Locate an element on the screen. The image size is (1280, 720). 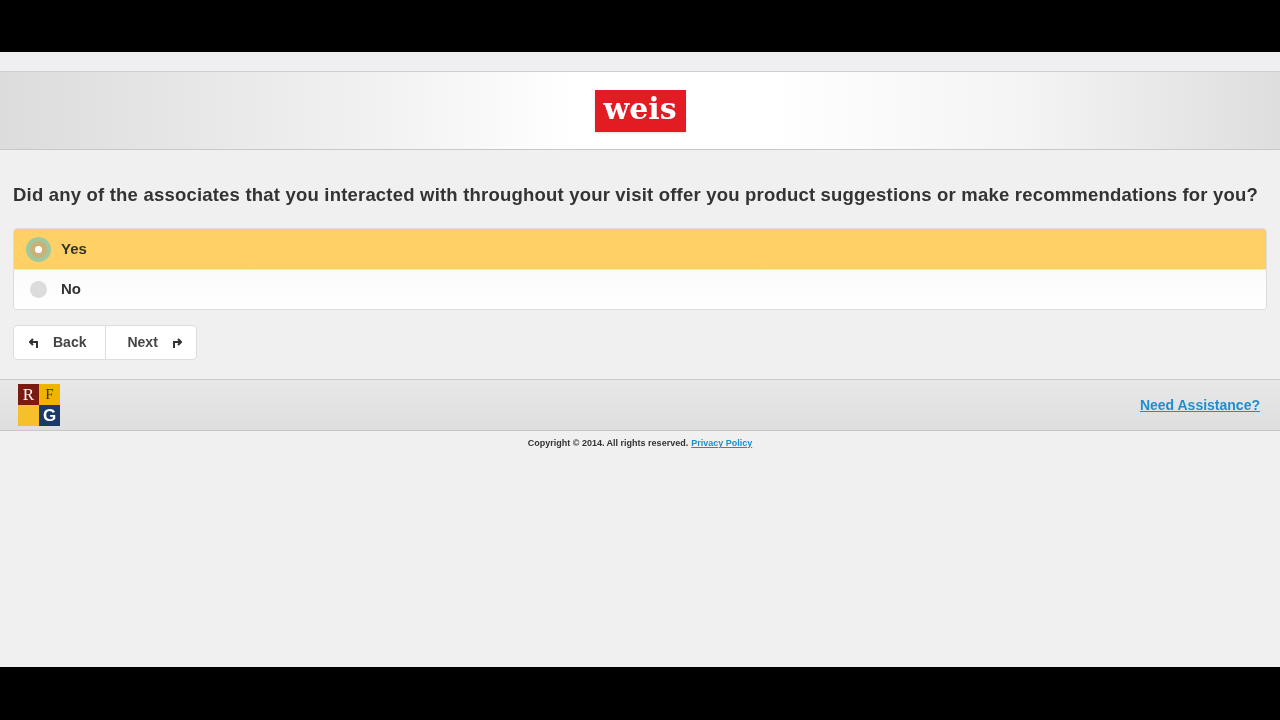
undo-arrow-icon is located at coordinates (34, 342).